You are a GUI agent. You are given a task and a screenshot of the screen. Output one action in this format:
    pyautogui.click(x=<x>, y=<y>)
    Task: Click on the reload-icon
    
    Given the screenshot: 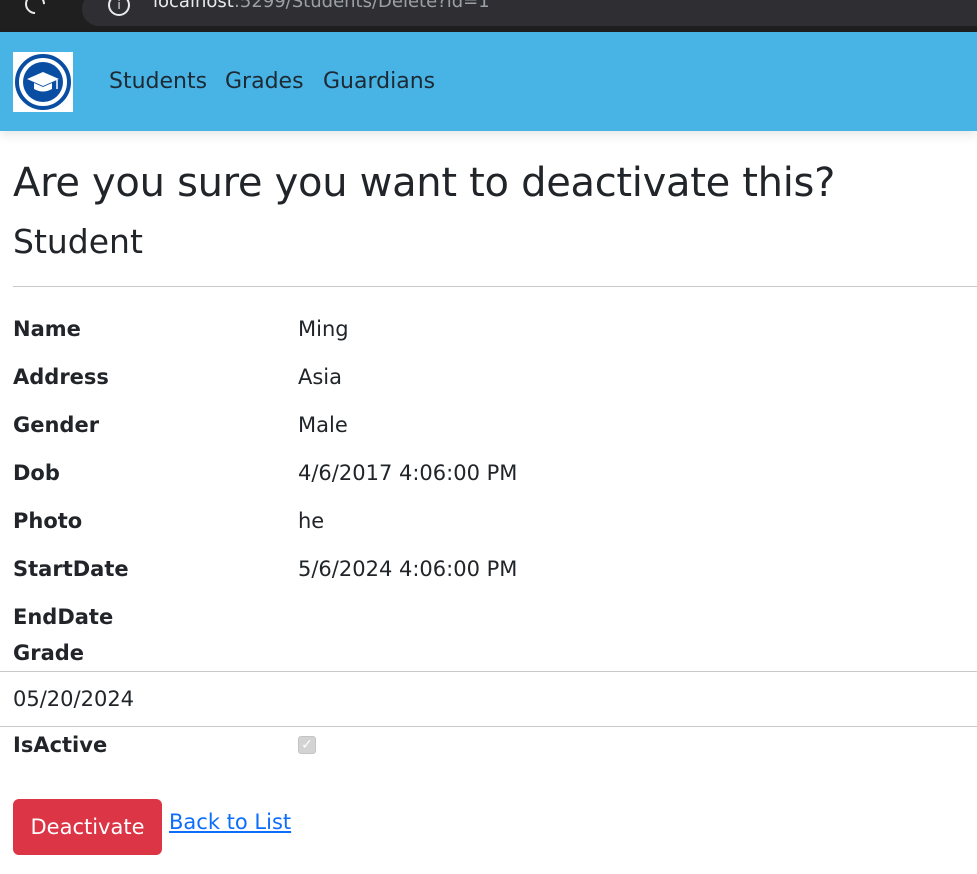 What is the action you would take?
    pyautogui.click(x=35, y=9)
    